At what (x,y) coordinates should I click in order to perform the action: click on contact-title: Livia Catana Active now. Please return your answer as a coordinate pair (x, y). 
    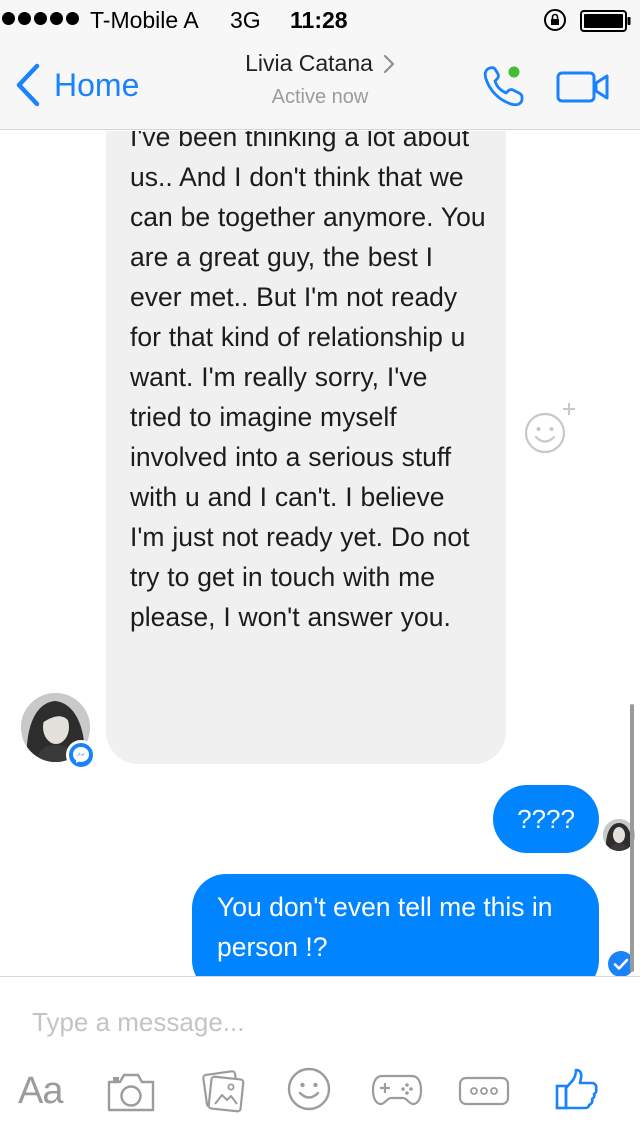
    Looking at the image, I should click on (320, 79).